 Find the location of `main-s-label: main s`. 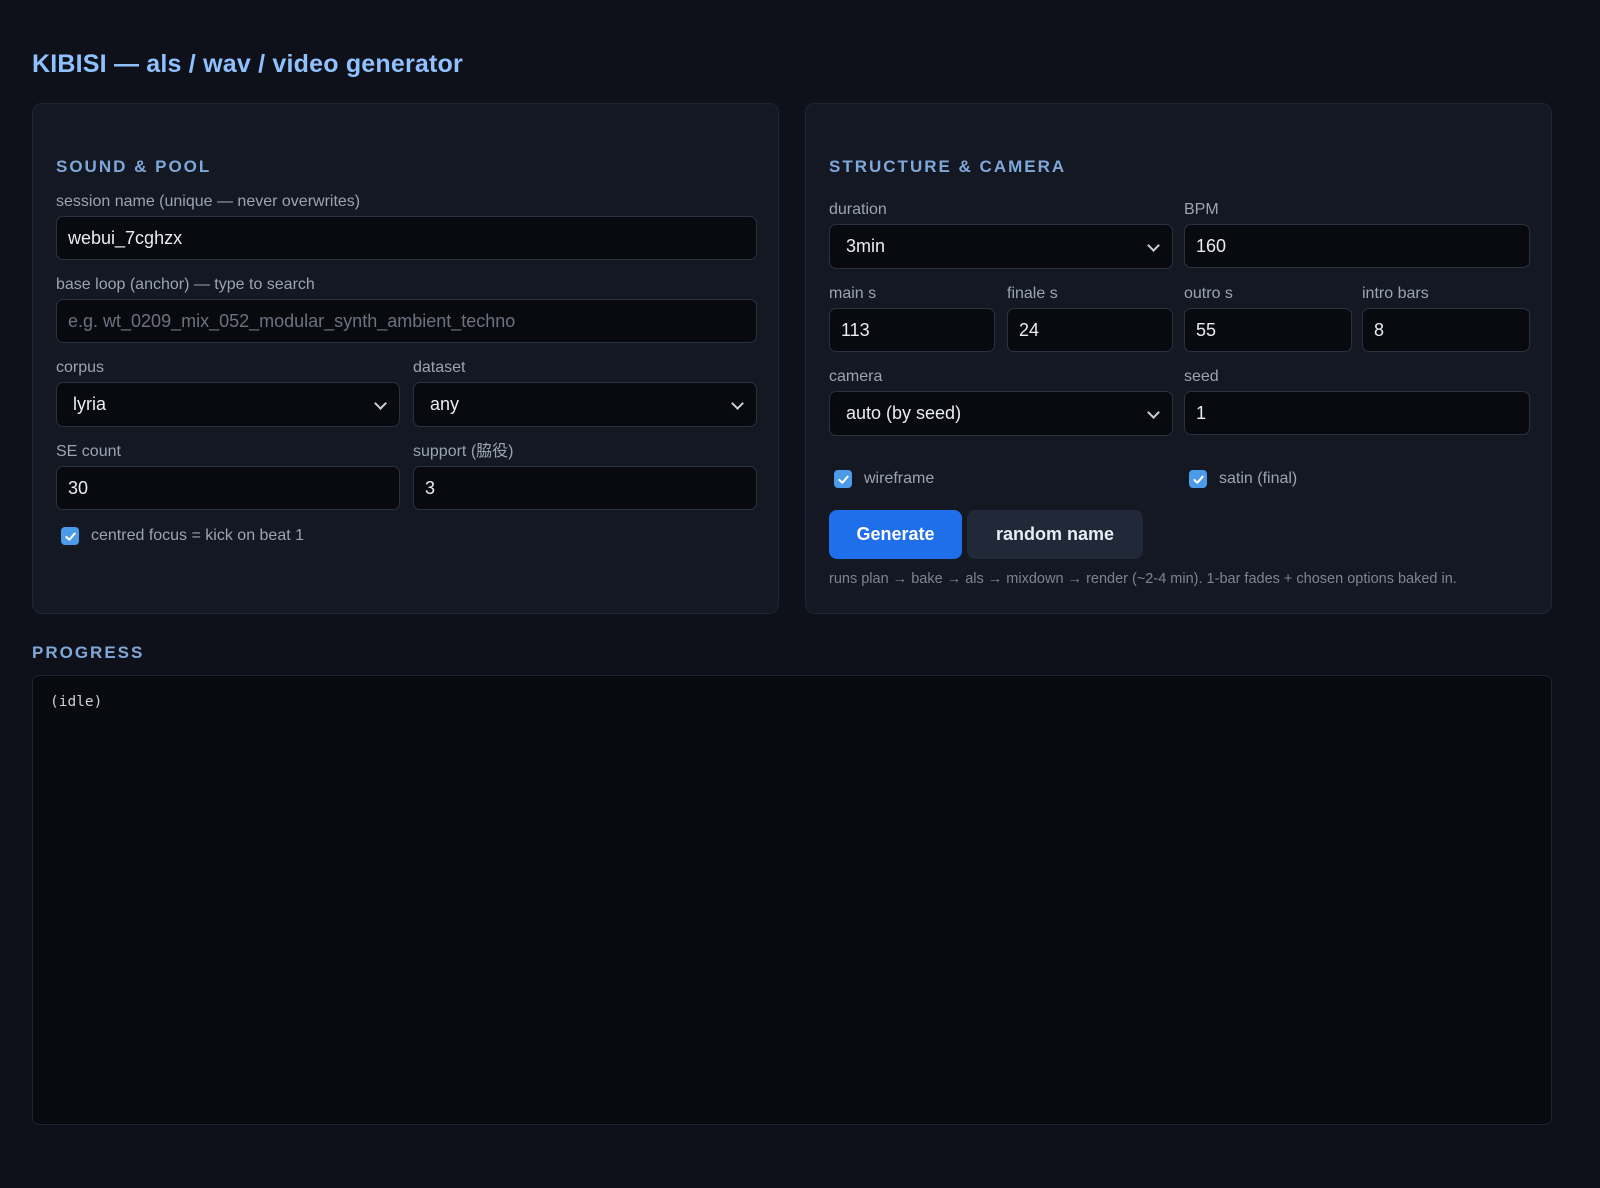

main-s-label: main s is located at coordinates (853, 293).